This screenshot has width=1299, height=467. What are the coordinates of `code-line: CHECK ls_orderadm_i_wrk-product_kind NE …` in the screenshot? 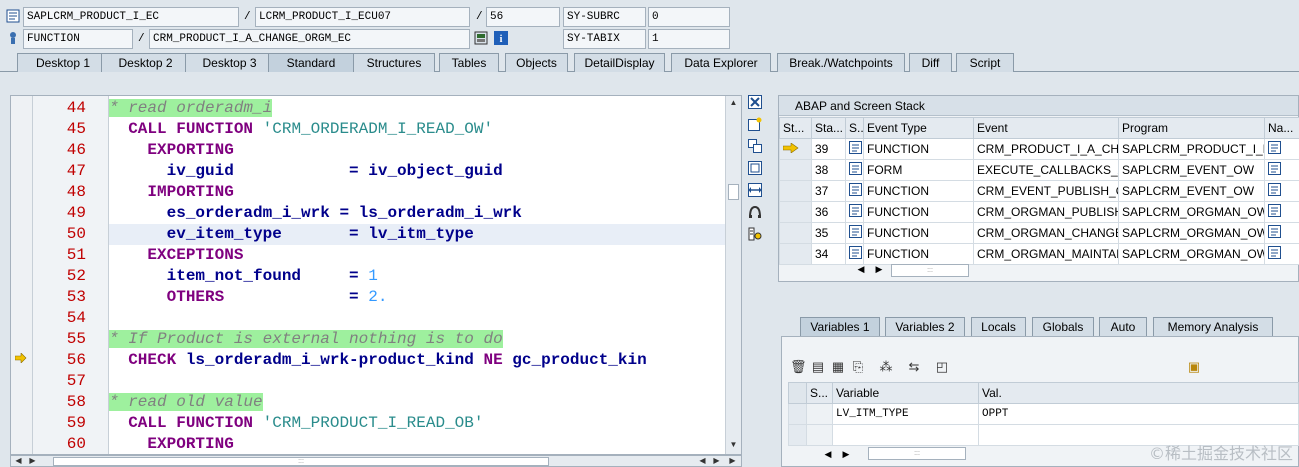 It's located at (418, 360).